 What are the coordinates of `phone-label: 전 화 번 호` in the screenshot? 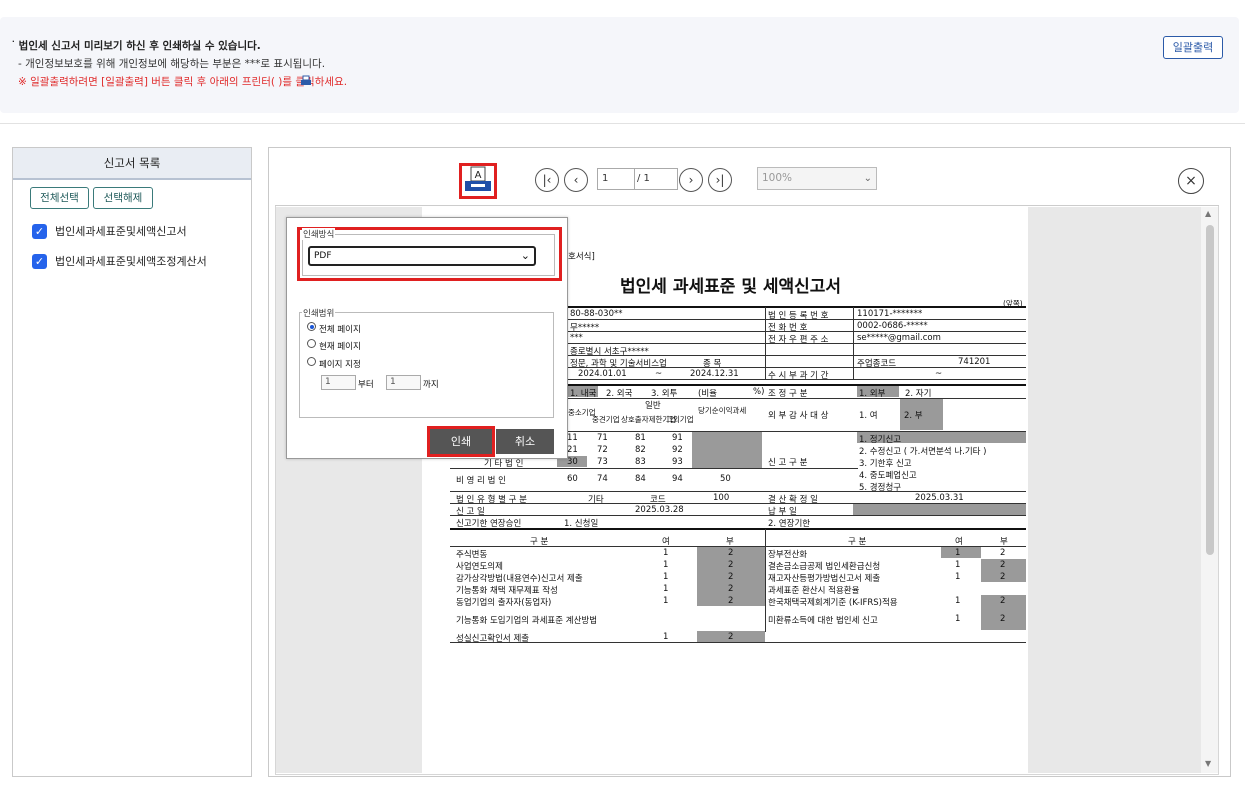 It's located at (788, 328).